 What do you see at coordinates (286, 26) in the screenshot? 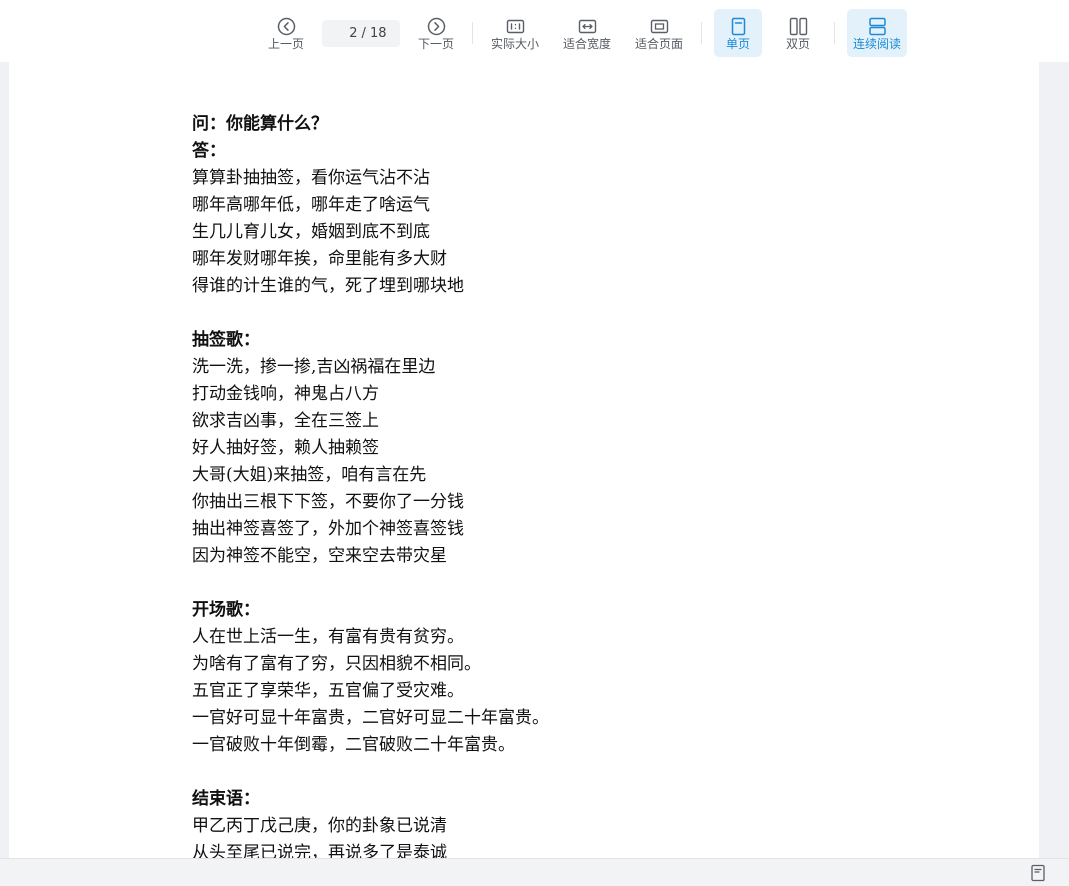
I see `chevron-left-circle-icon` at bounding box center [286, 26].